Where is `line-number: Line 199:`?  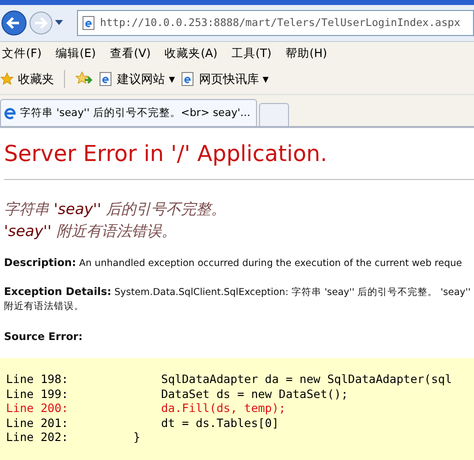
line-number: Line 199: is located at coordinates (38, 393).